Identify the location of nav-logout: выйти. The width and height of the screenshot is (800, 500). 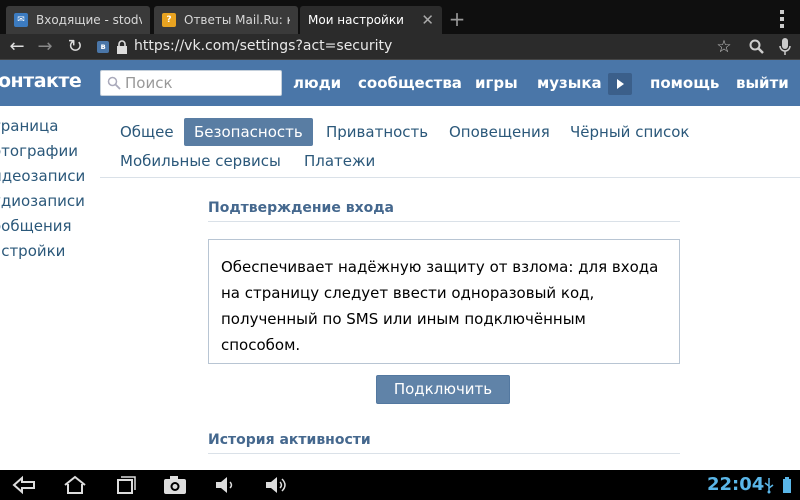
(762, 83).